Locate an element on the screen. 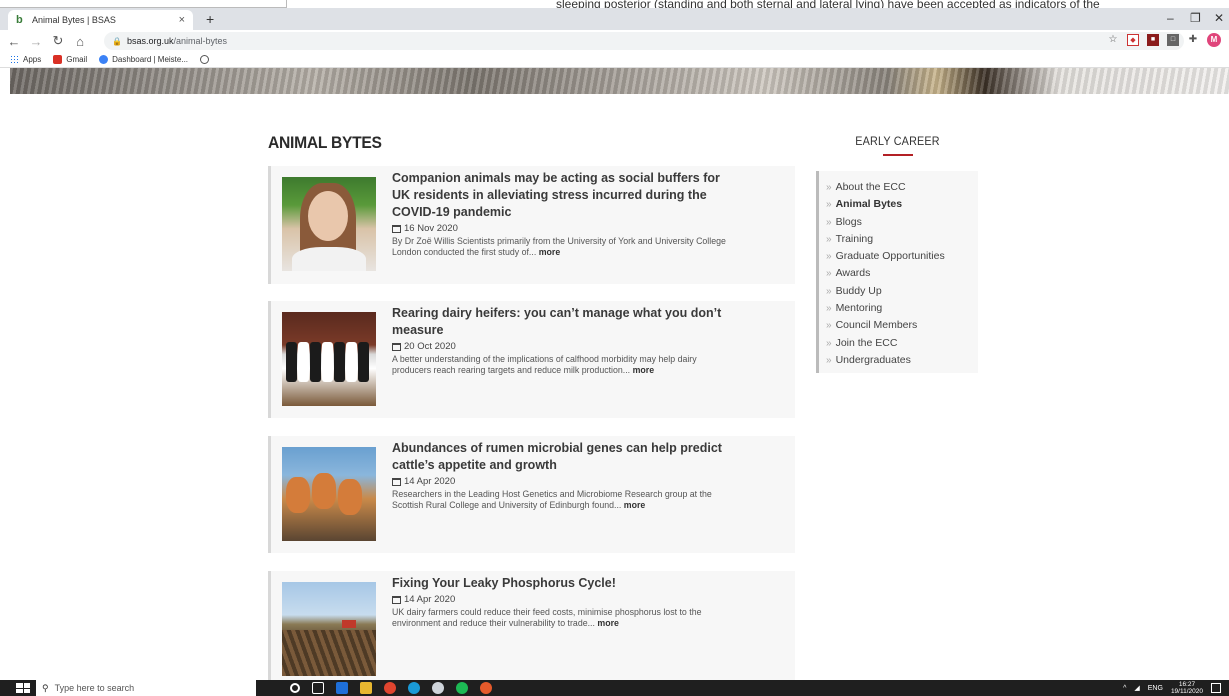 The width and height of the screenshot is (1229, 696). sidebar-item-label: Blogs is located at coordinates (848, 221).